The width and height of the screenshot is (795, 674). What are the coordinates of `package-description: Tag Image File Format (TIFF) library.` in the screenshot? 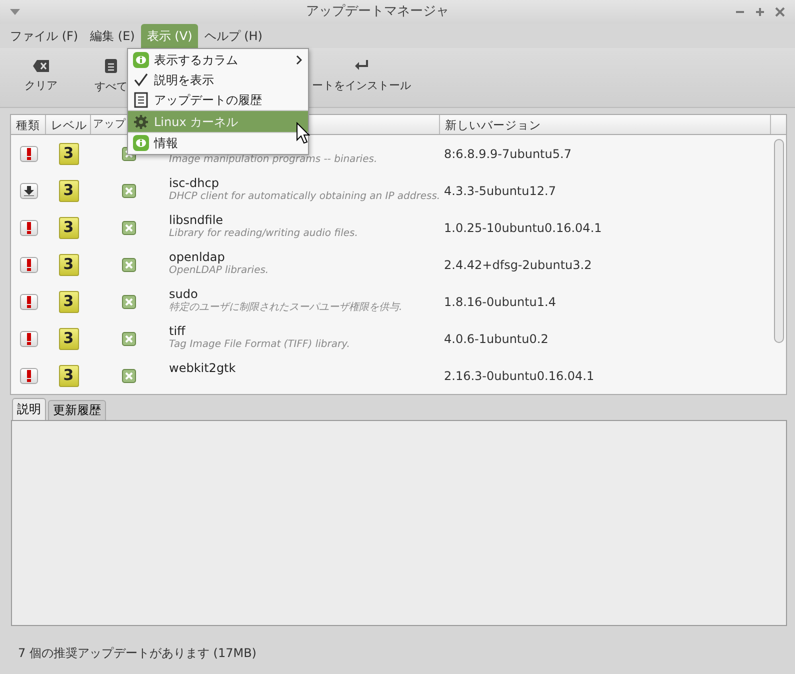 It's located at (259, 345).